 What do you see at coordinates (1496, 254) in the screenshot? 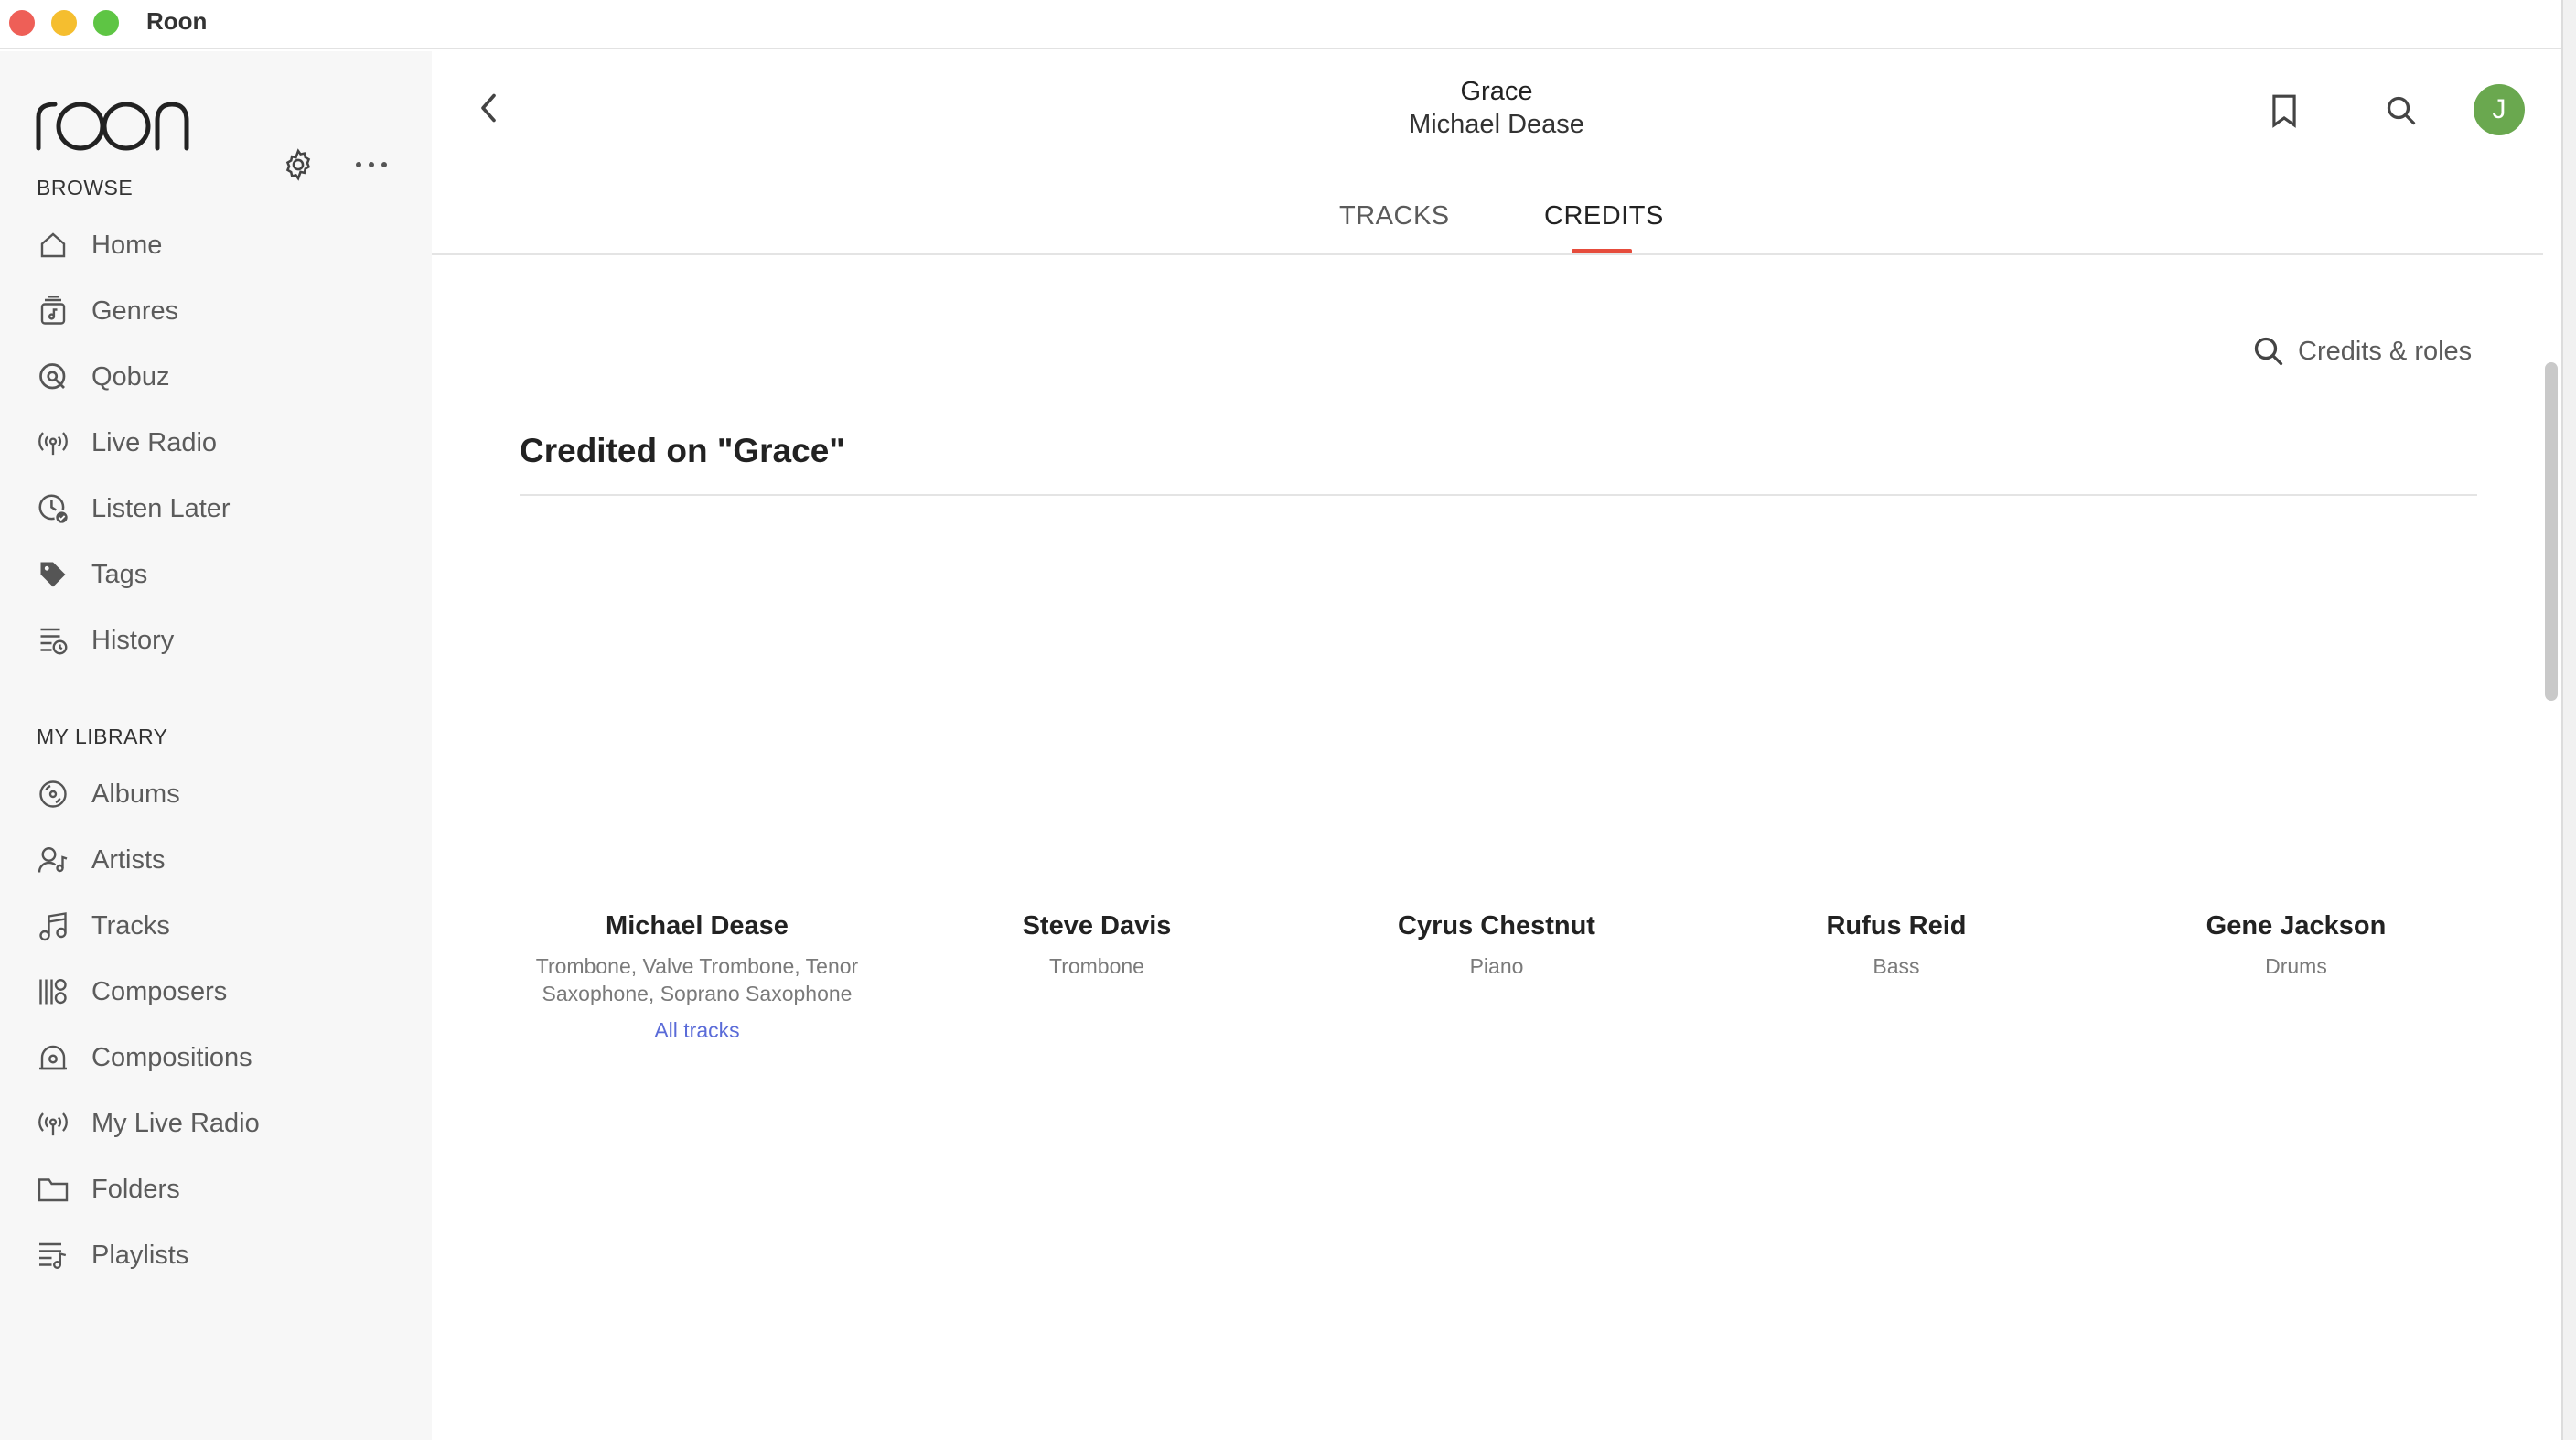
I see `tabs-divider` at bounding box center [1496, 254].